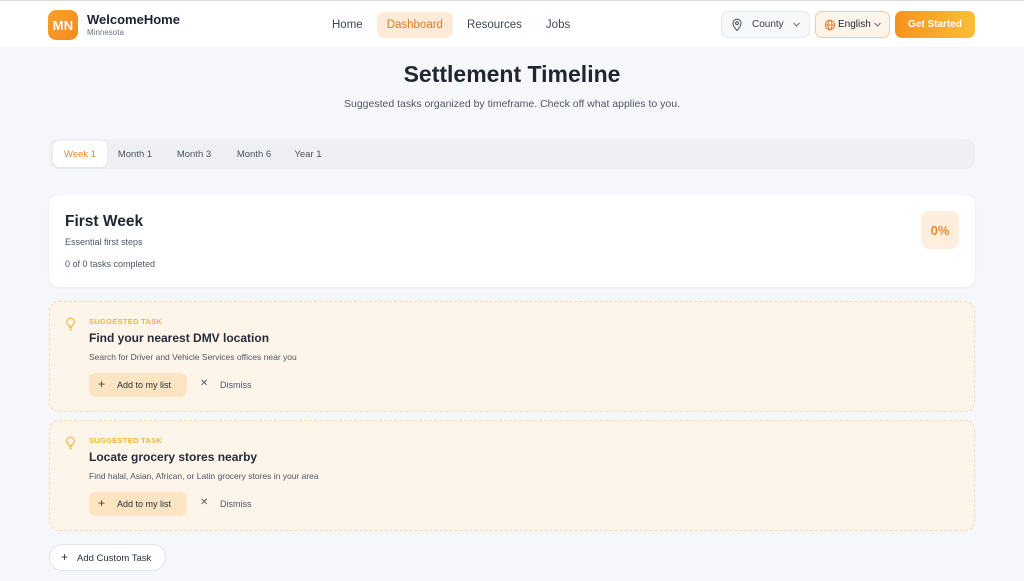  I want to click on language-select: English, so click(852, 24).